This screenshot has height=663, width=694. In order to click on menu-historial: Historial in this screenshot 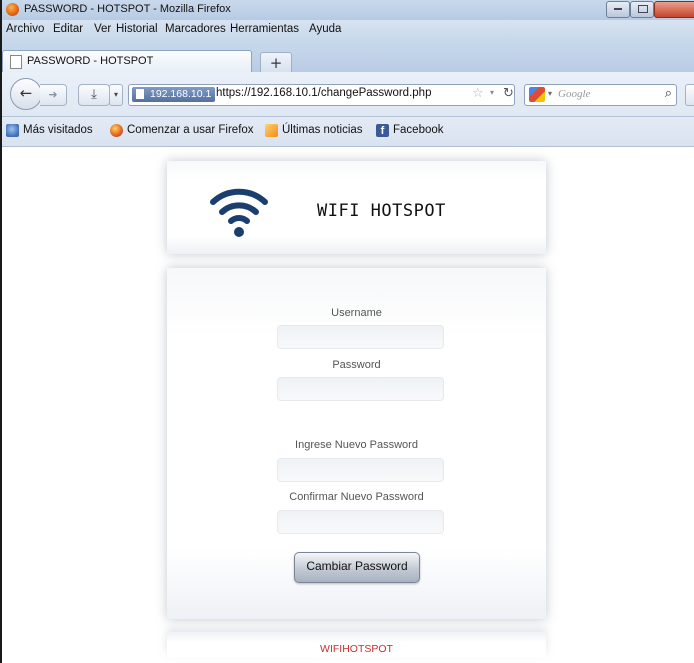, I will do `click(137, 29)`.